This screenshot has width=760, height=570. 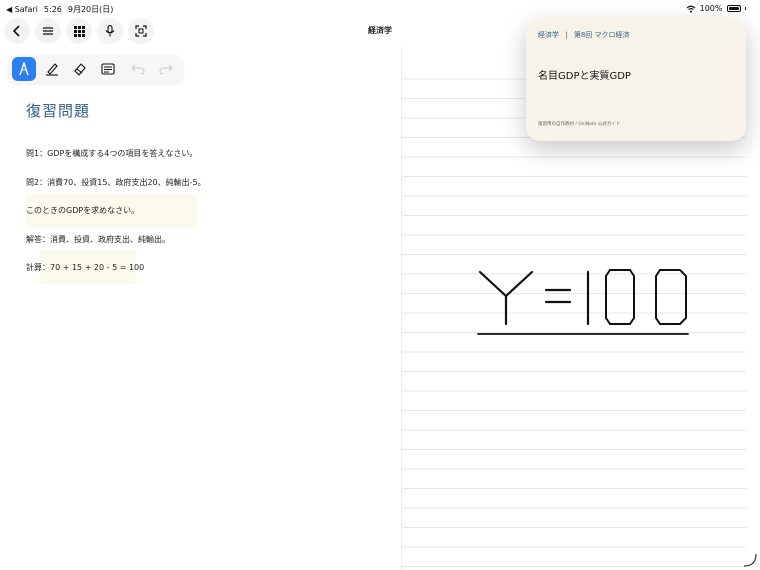 I want to click on status-date: 9月20日(日), so click(x=90, y=9).